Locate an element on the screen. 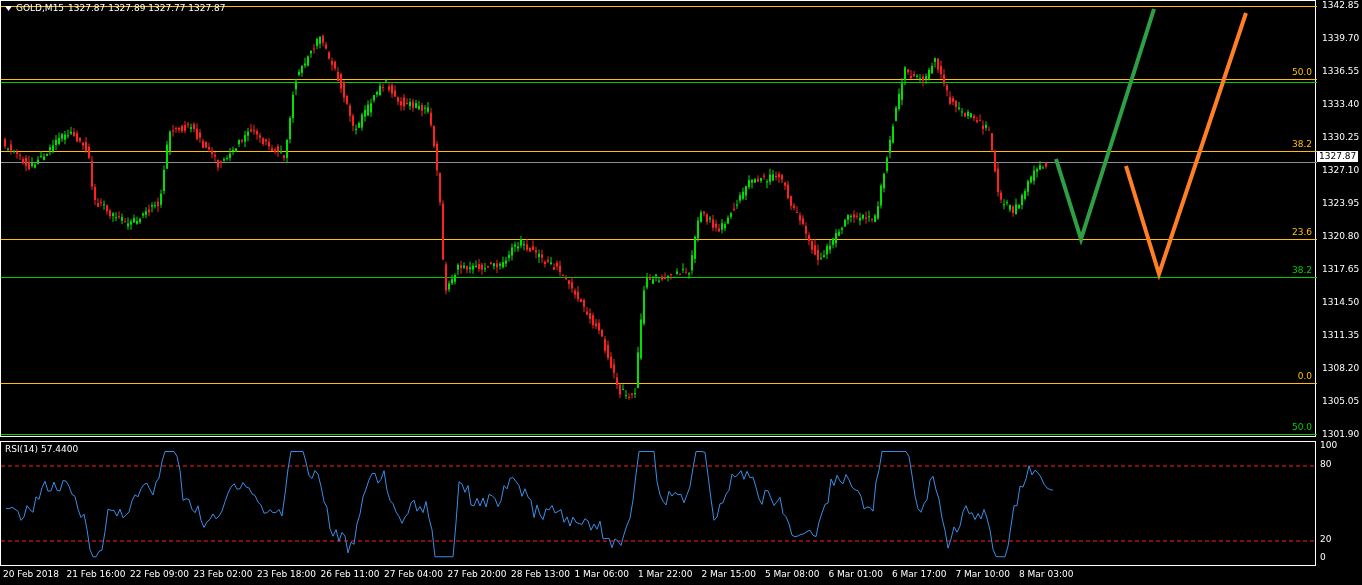  rsi-axis-label: 80 is located at coordinates (1326, 464).